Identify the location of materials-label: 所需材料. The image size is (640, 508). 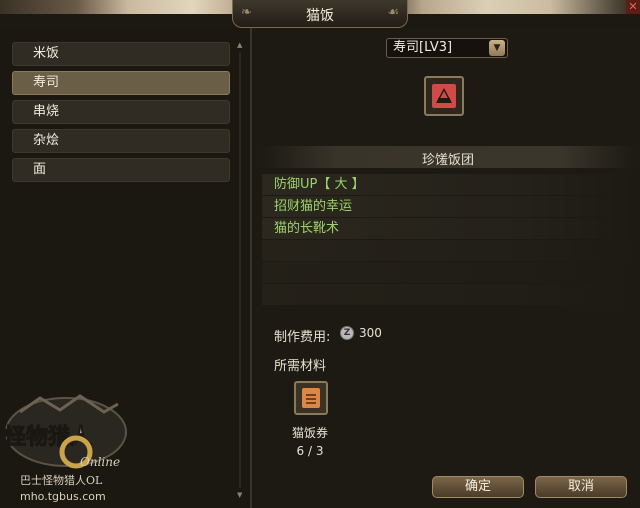
(300, 366).